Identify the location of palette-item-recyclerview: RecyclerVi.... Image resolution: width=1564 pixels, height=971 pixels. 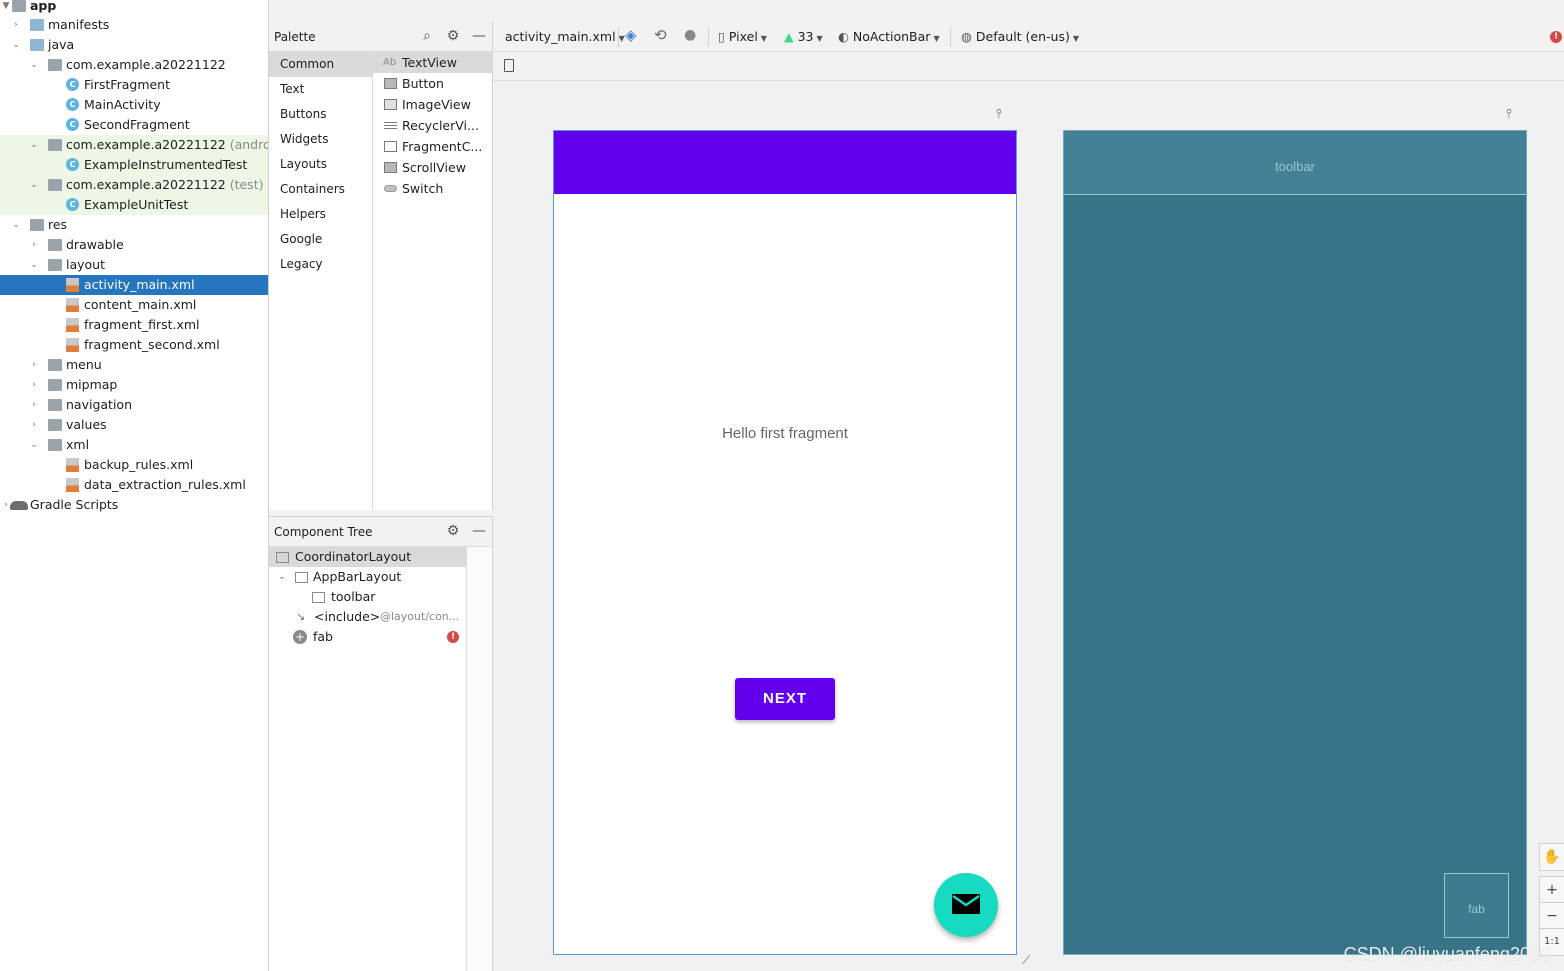
(433, 125).